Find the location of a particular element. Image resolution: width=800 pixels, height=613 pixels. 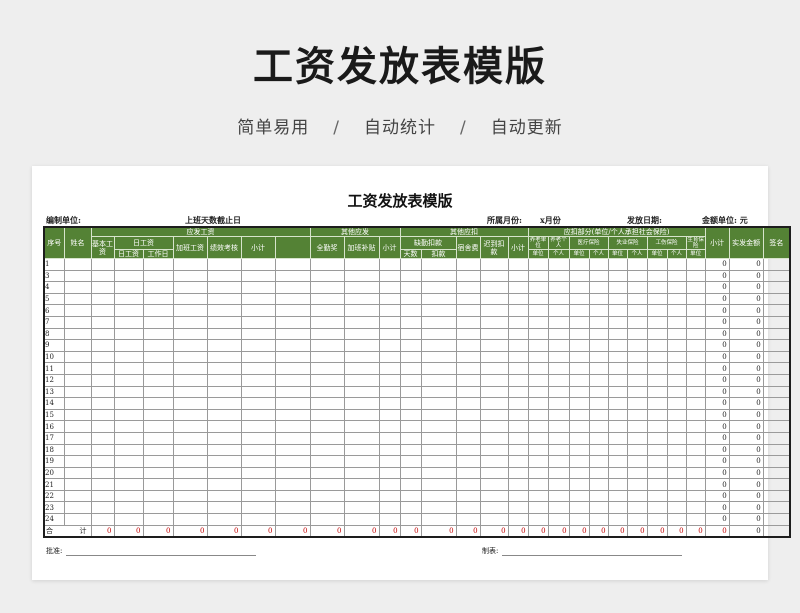

row-seq: 20 is located at coordinates (54, 473).